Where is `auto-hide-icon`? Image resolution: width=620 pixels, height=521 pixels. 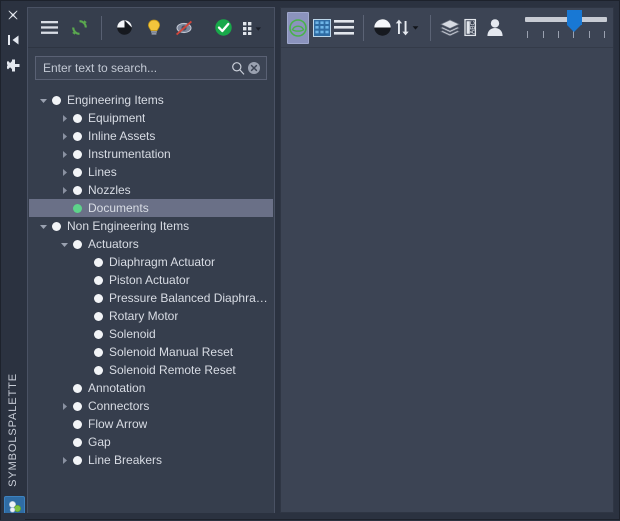
auto-hide-icon is located at coordinates (13, 40).